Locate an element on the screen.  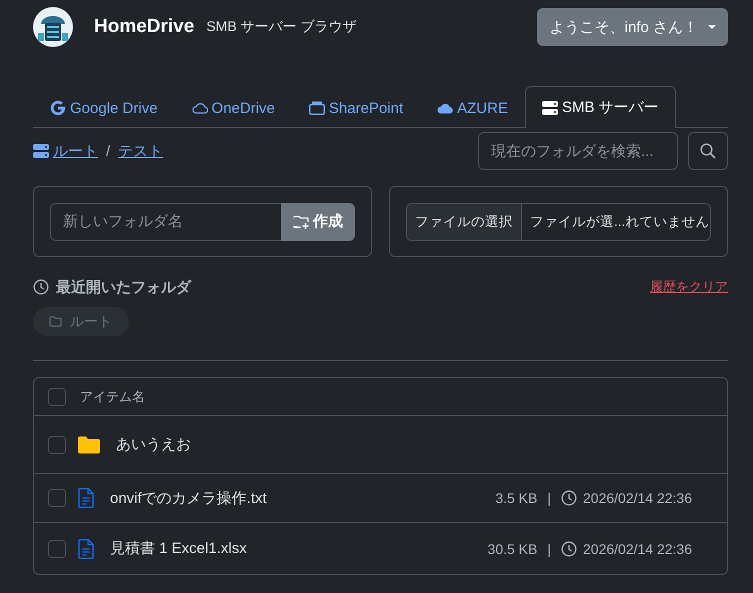
choose-file-button: ファイルの選択 is located at coordinates (464, 222).